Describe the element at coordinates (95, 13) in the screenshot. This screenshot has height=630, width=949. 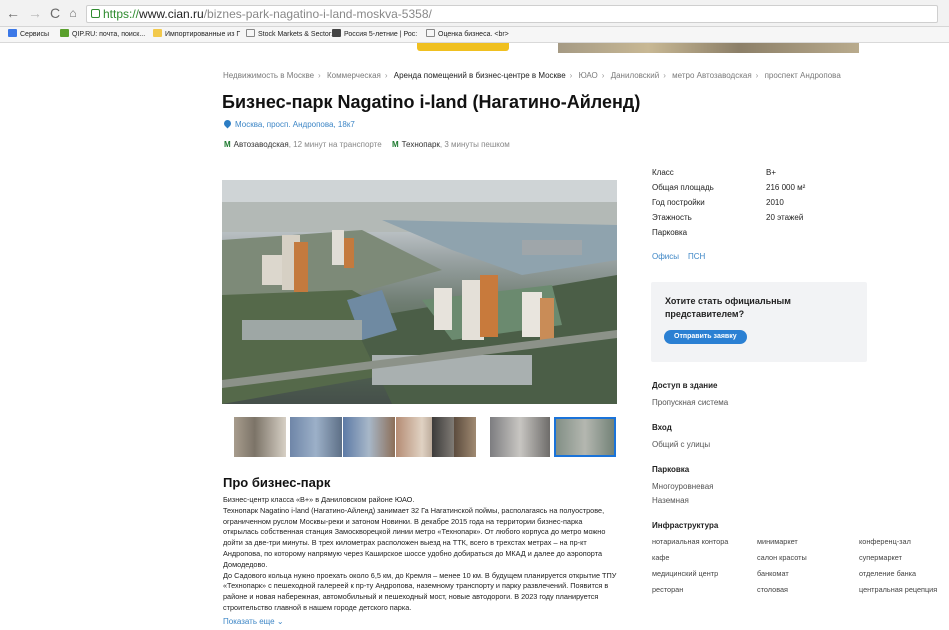
I see `lock-icon` at that location.